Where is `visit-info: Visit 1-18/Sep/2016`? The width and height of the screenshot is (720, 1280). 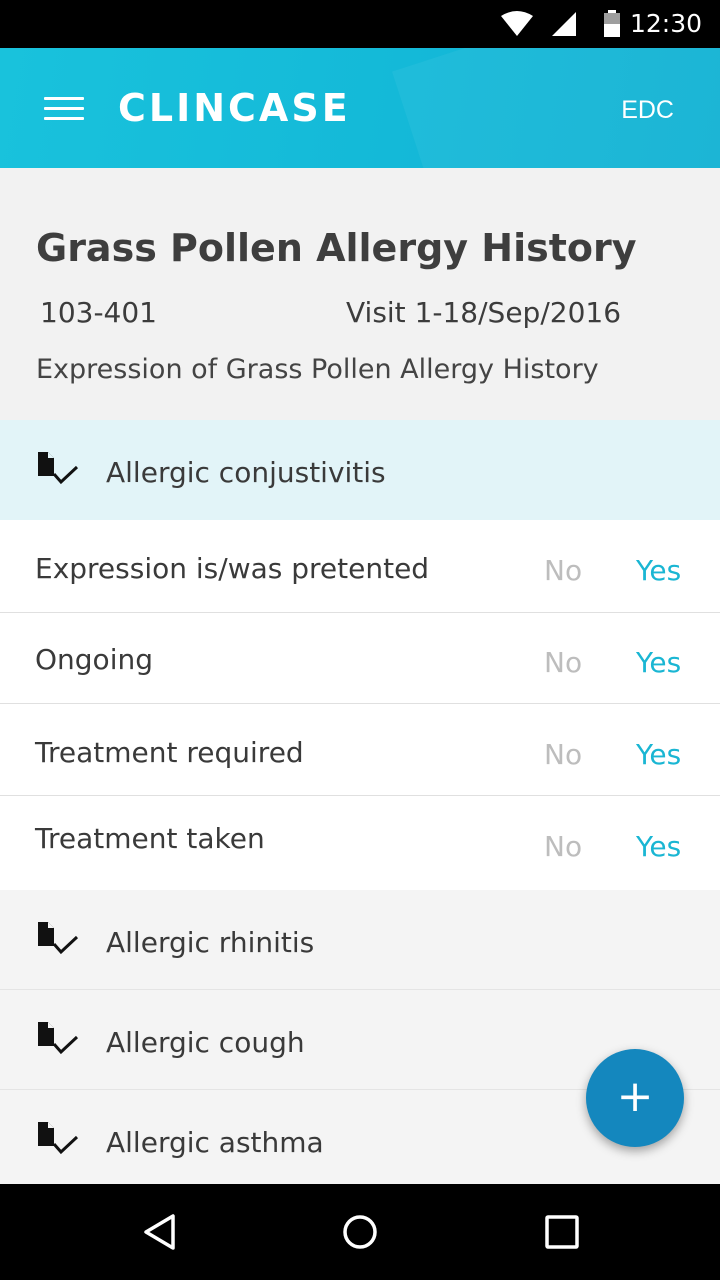
visit-info: Visit 1-18/Sep/2016 is located at coordinates (484, 312).